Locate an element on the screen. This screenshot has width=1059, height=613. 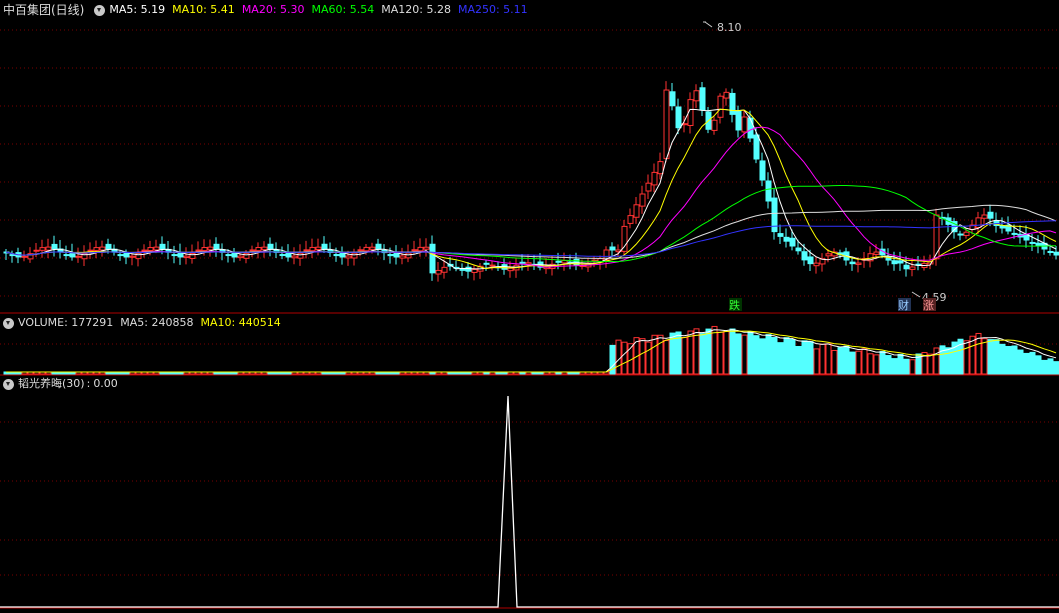
volume-legend: VOLUME: 177291 MA5: 240858 MA10: 440514 is located at coordinates (144, 323).